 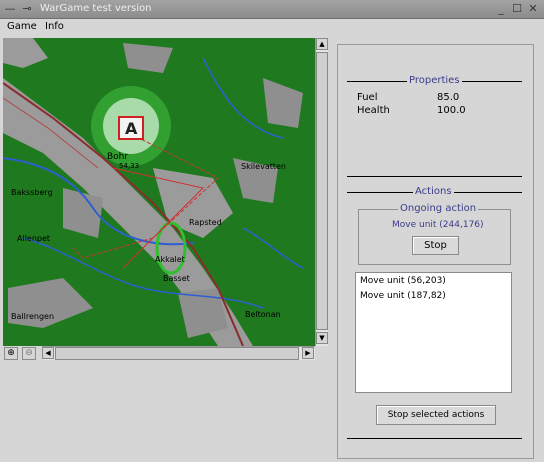 What do you see at coordinates (54, 26) in the screenshot?
I see `menu-info: Info` at bounding box center [54, 26].